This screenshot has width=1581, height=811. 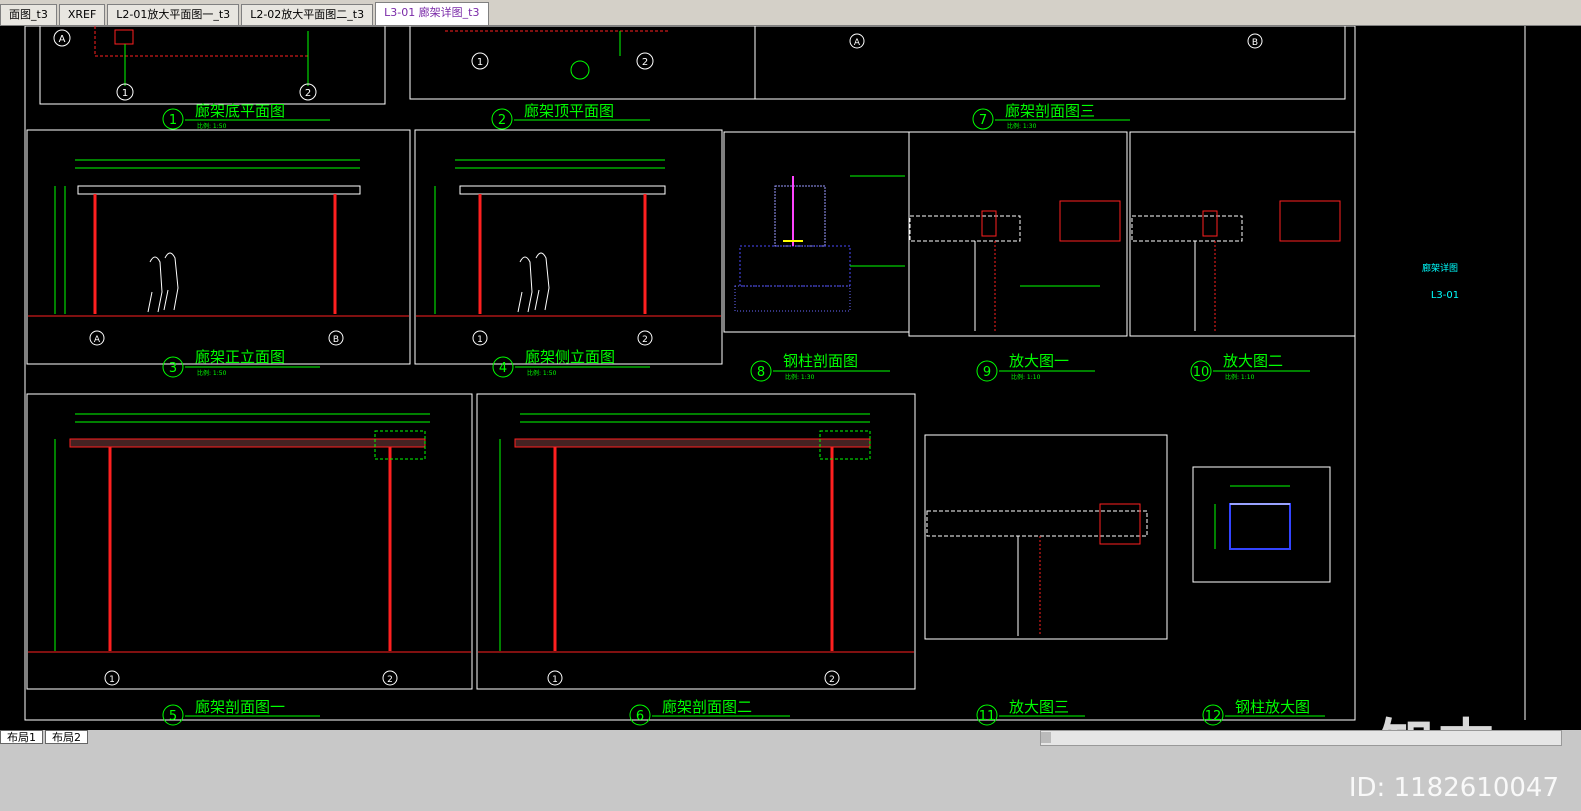 I want to click on elev4-axis-2: 2, so click(x=645, y=340).